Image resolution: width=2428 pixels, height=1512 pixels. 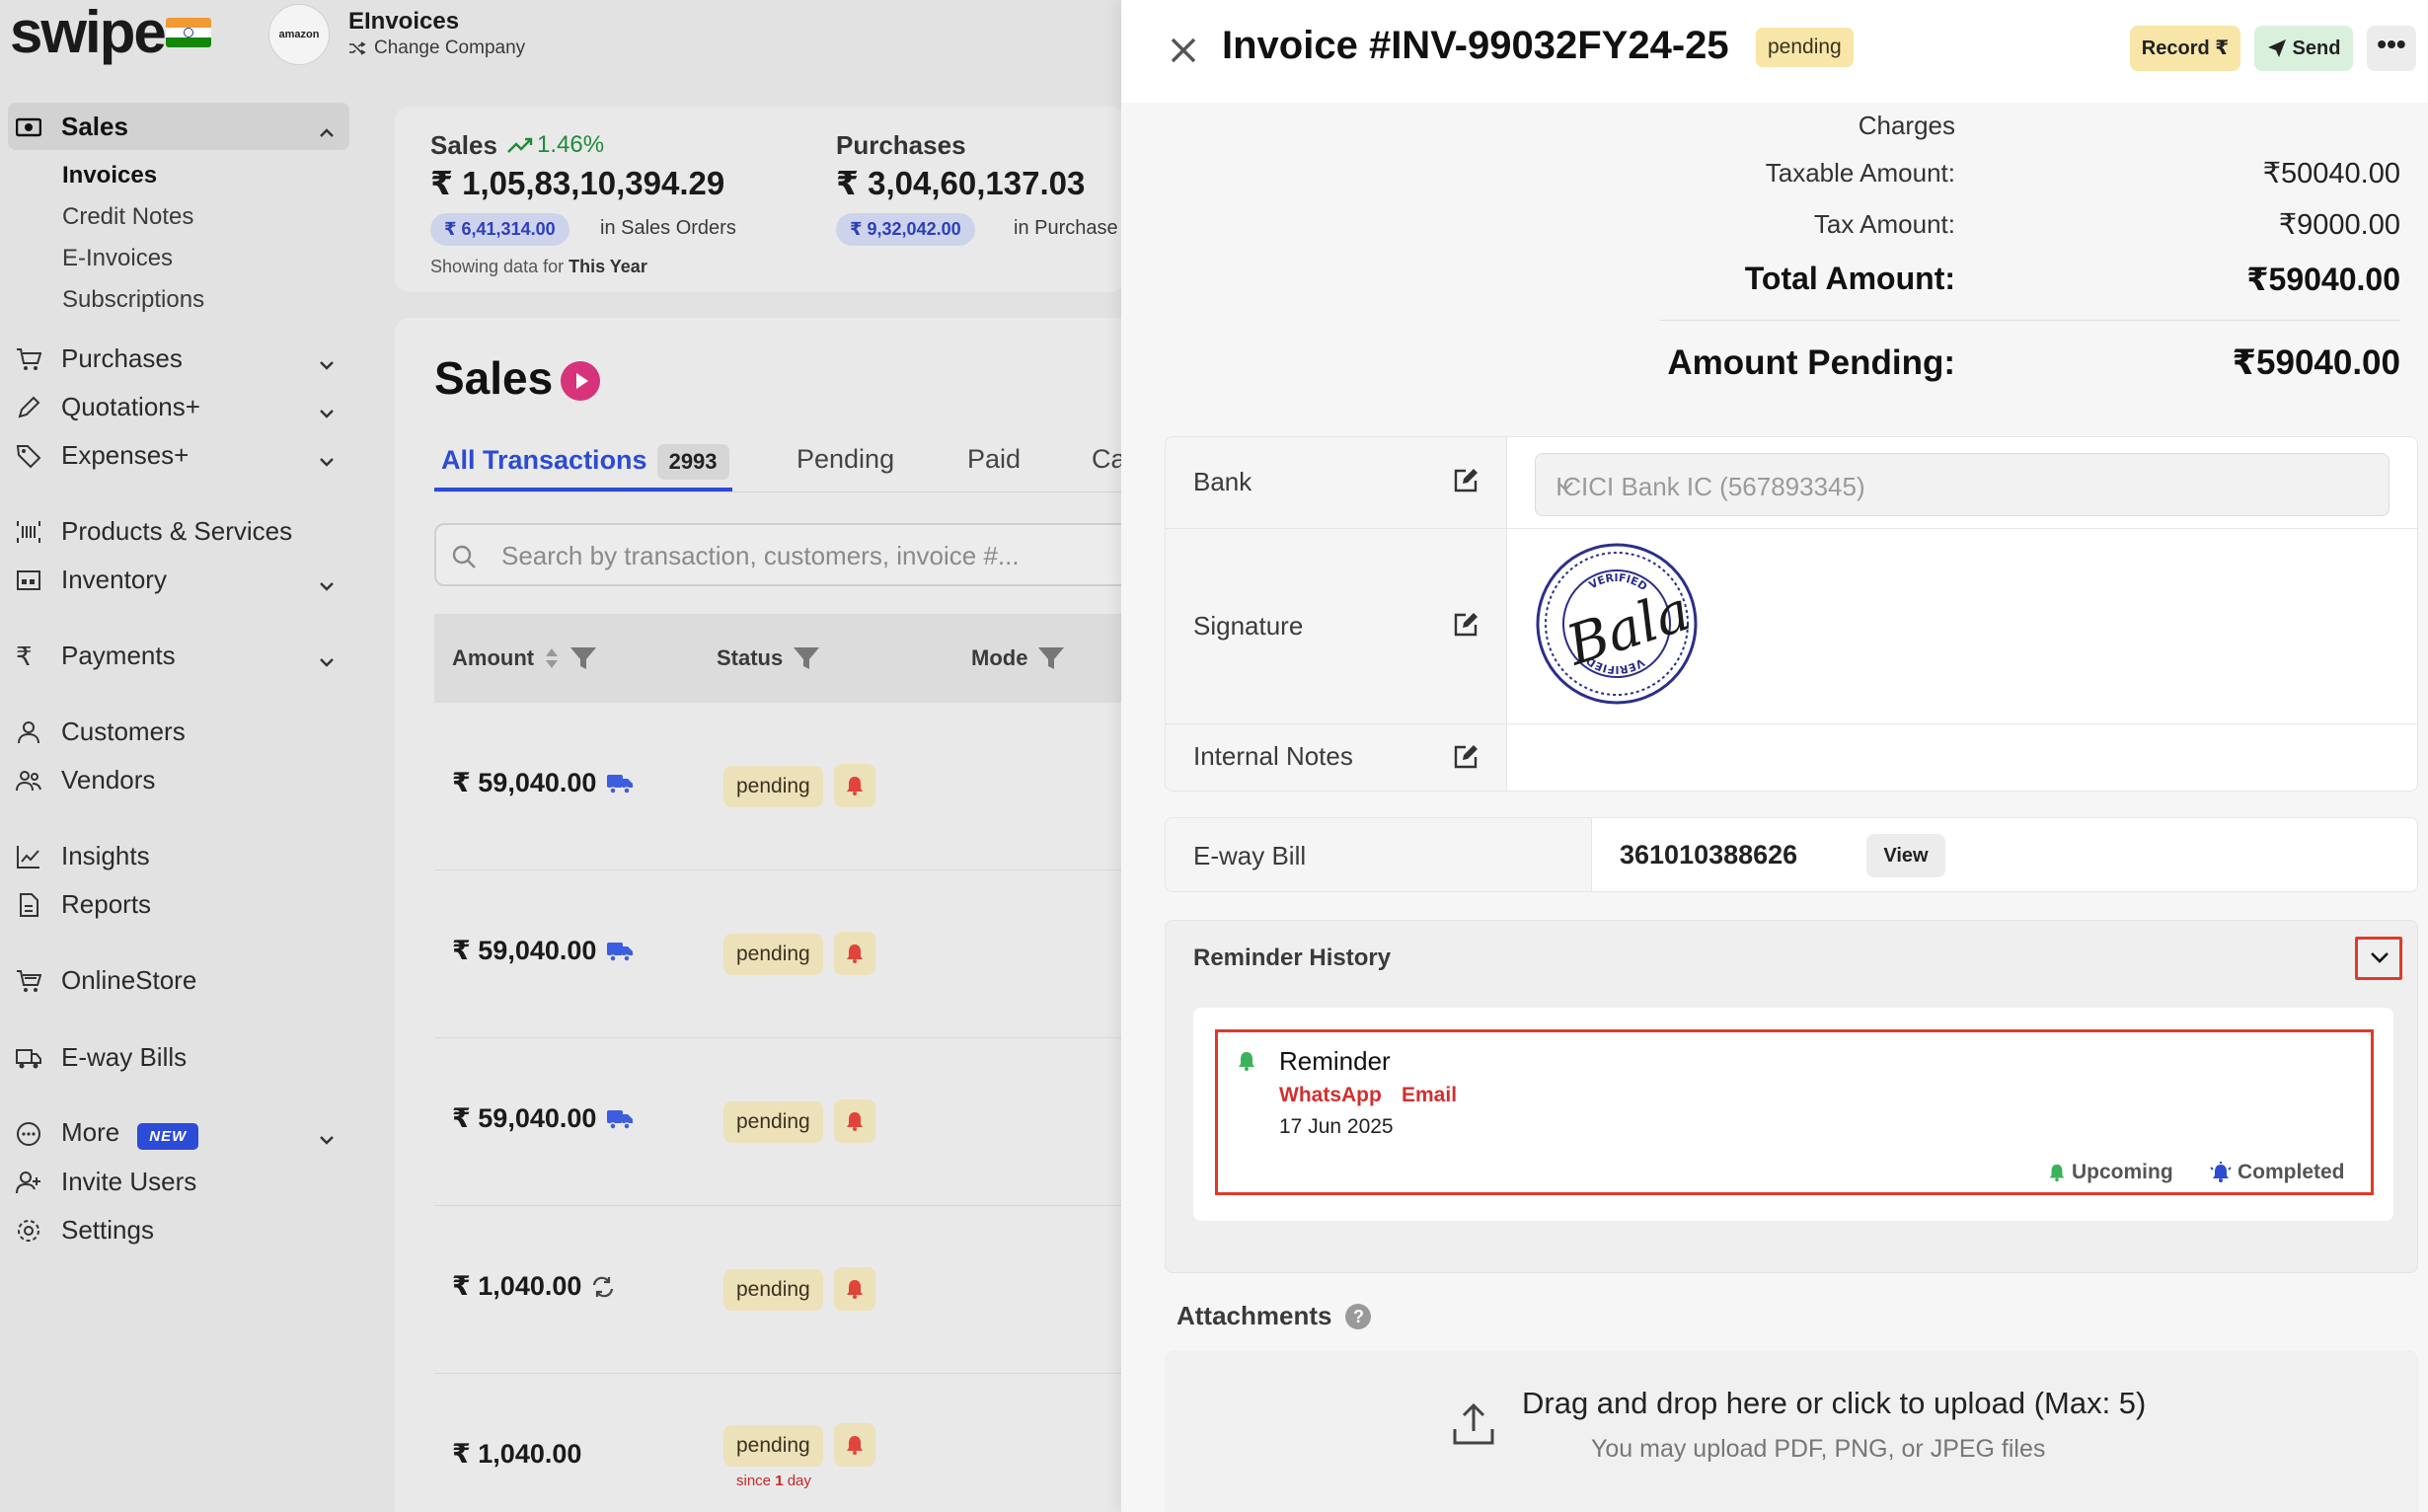 What do you see at coordinates (1905, 856) in the screenshot?
I see `view-eway-button: View` at bounding box center [1905, 856].